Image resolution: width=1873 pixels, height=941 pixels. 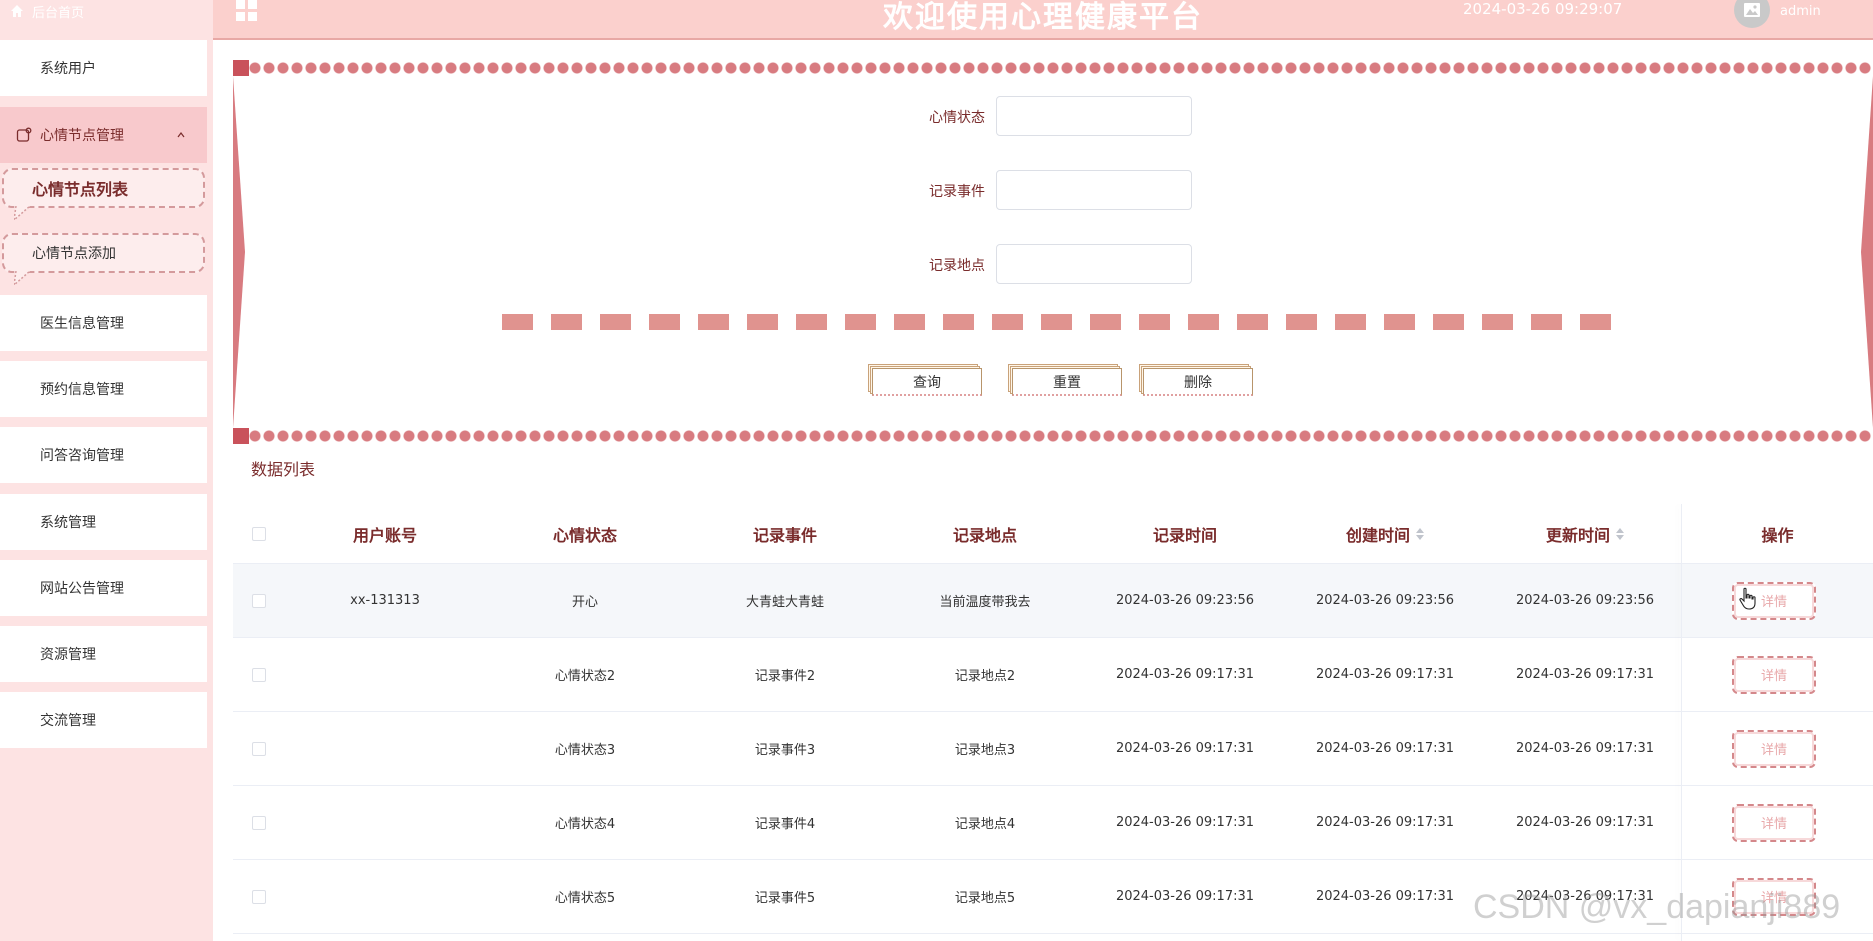 I want to click on form-row-record-event: 记录事件, so click(x=1053, y=190).